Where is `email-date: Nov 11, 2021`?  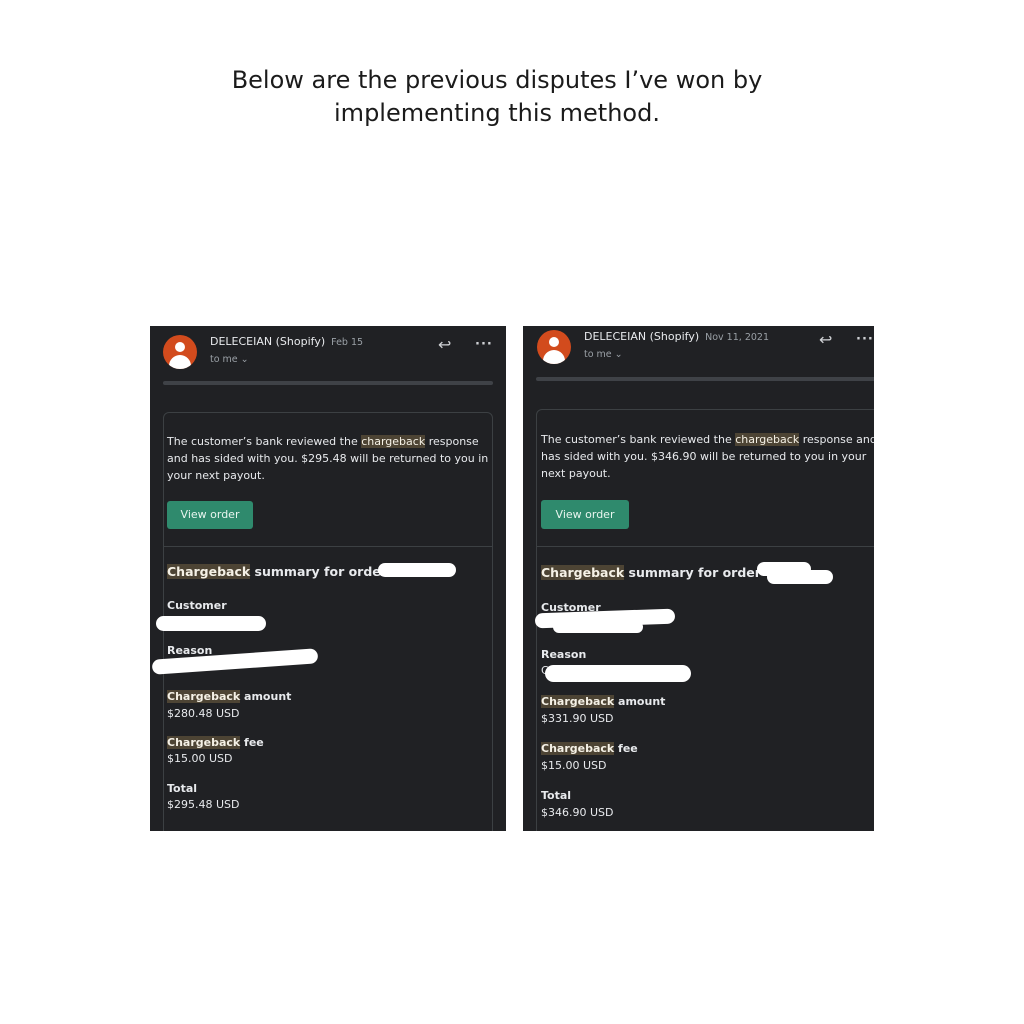 email-date: Nov 11, 2021 is located at coordinates (737, 337).